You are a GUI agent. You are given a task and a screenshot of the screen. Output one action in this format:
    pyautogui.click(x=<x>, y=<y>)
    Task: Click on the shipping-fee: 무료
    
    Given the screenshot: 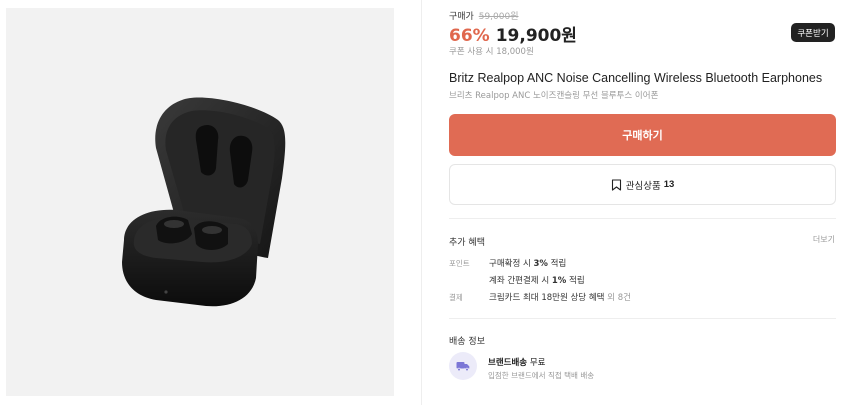 What is the action you would take?
    pyautogui.click(x=537, y=363)
    